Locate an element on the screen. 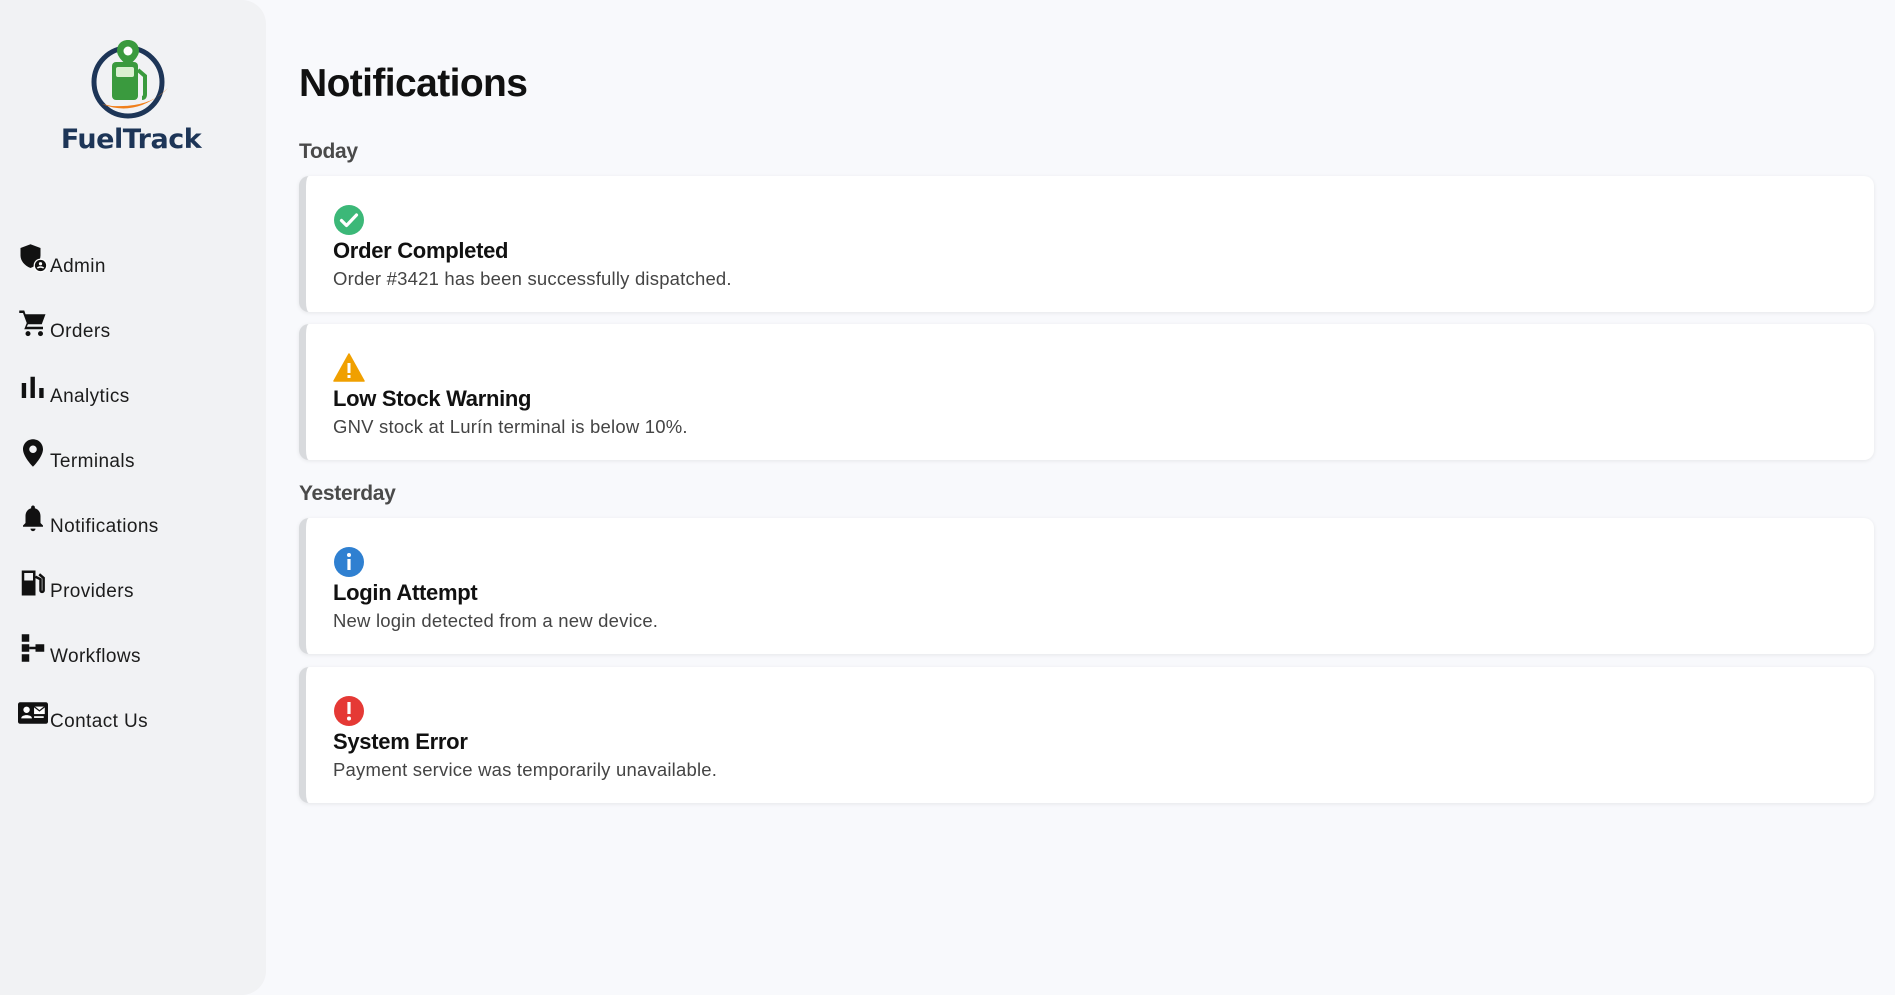 The image size is (1895, 995). sidebar-item-terminals: Terminals is located at coordinates (138, 450).